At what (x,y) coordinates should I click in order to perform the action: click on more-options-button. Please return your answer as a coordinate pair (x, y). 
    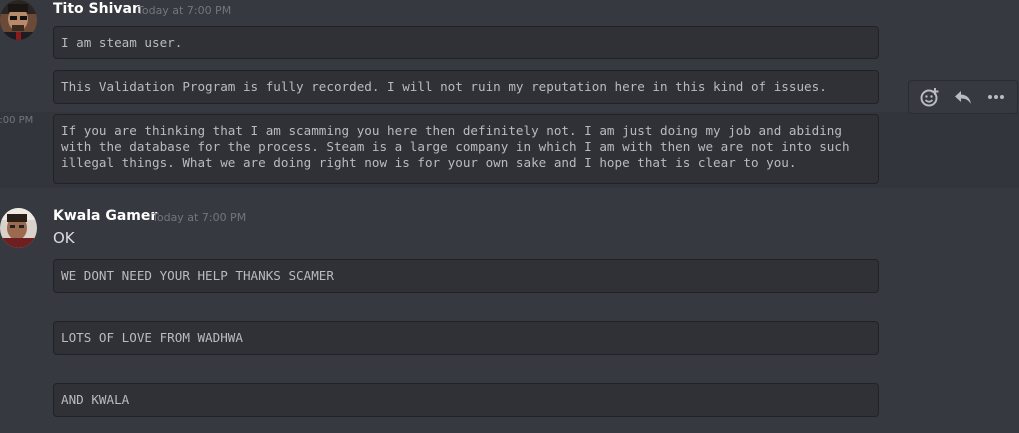
    Looking at the image, I should click on (996, 97).